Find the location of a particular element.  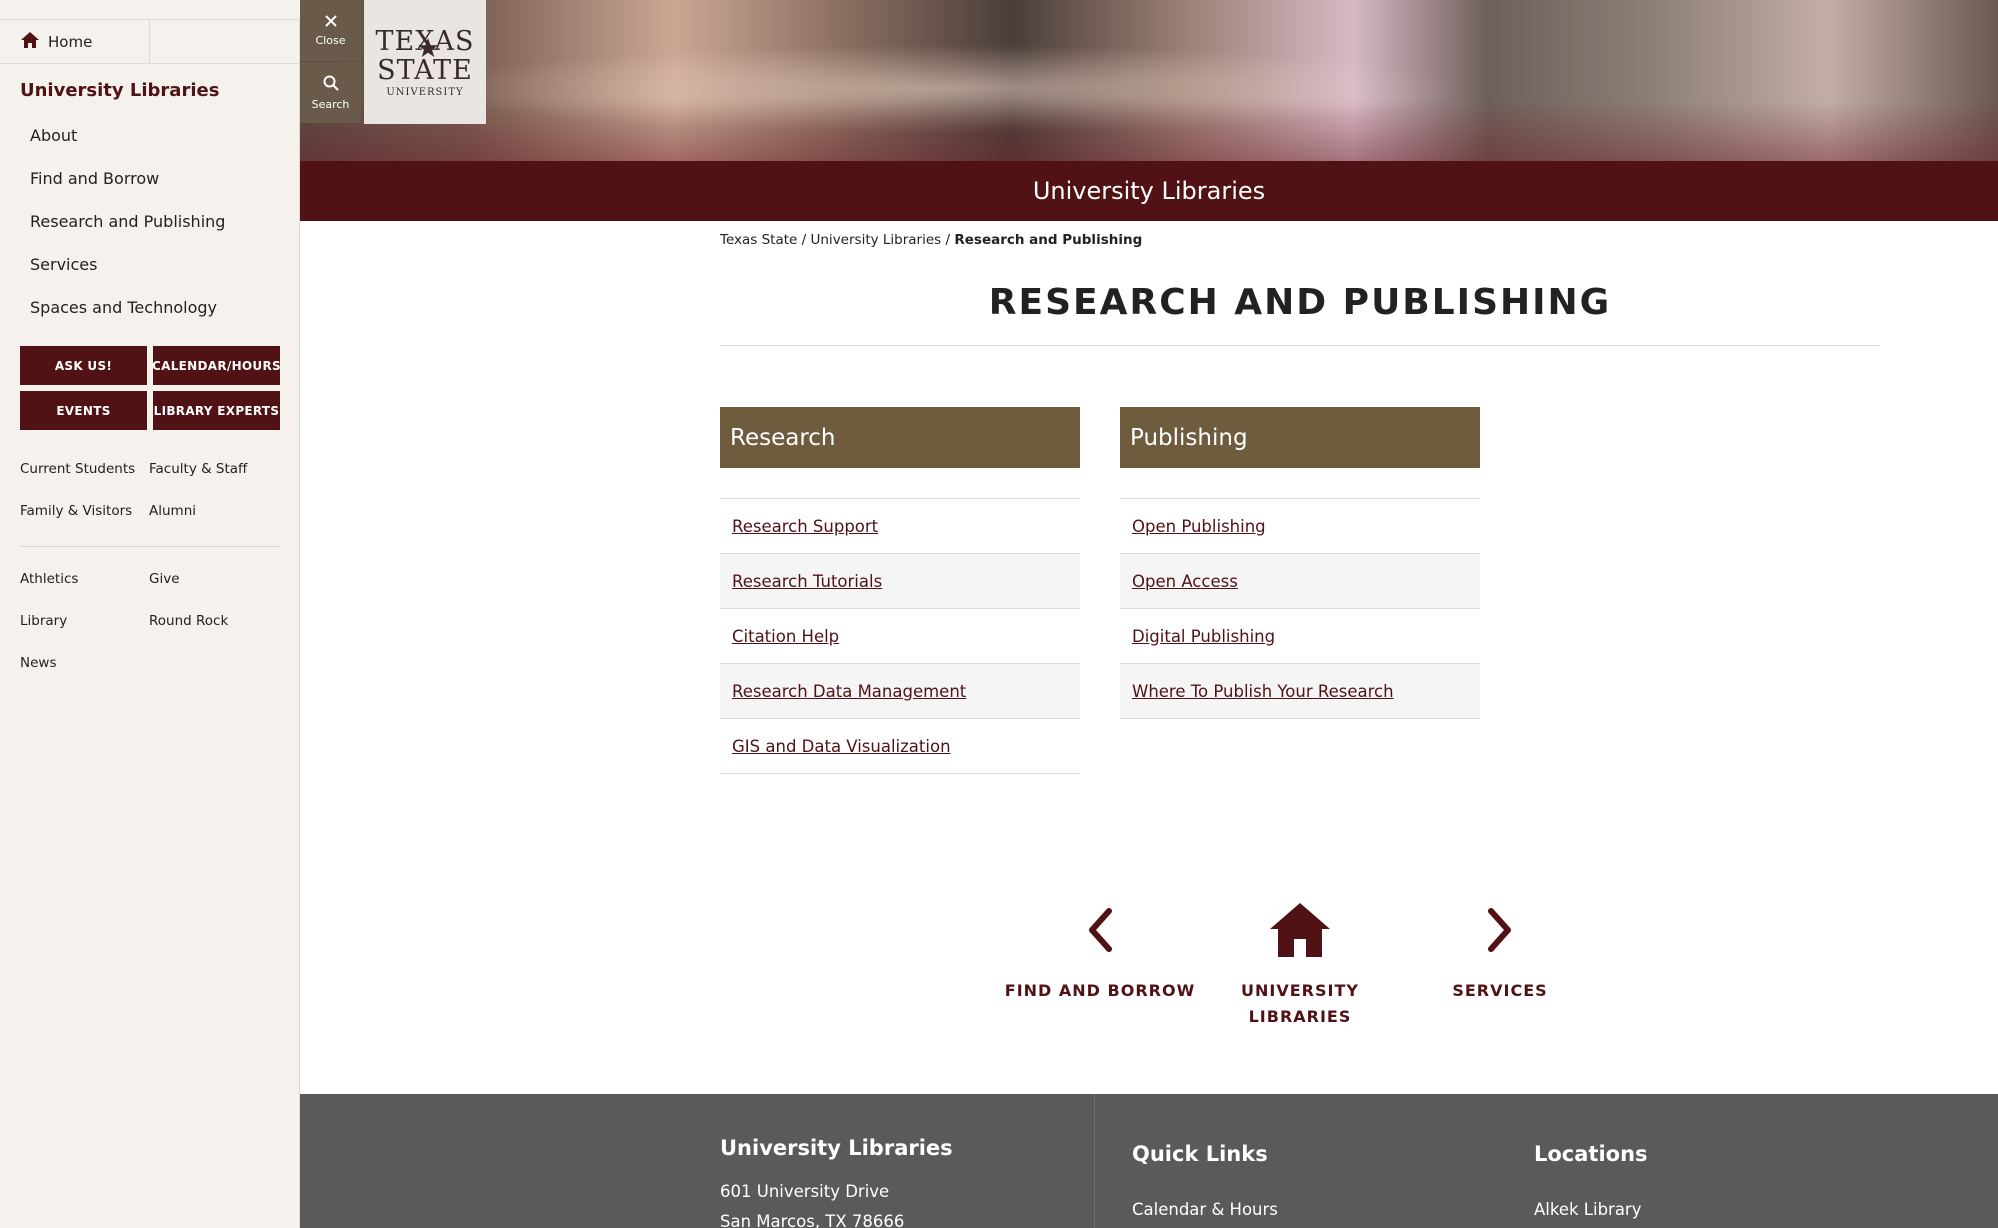

publishing-card-title: Publishing is located at coordinates (1300, 437).